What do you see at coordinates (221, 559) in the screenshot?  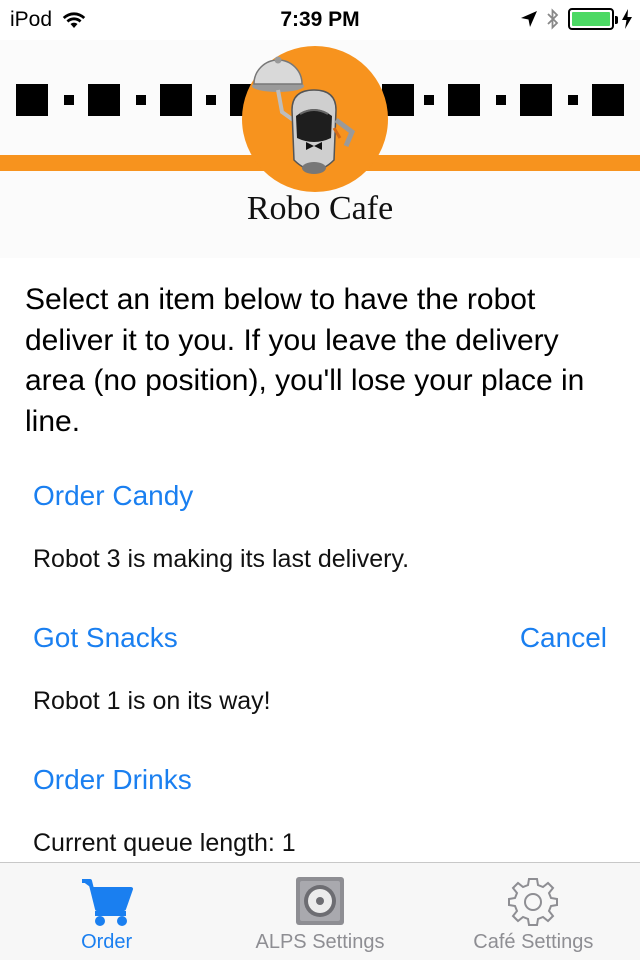 I see `candy-status-text: Robot 3 is making its last delivery.` at bounding box center [221, 559].